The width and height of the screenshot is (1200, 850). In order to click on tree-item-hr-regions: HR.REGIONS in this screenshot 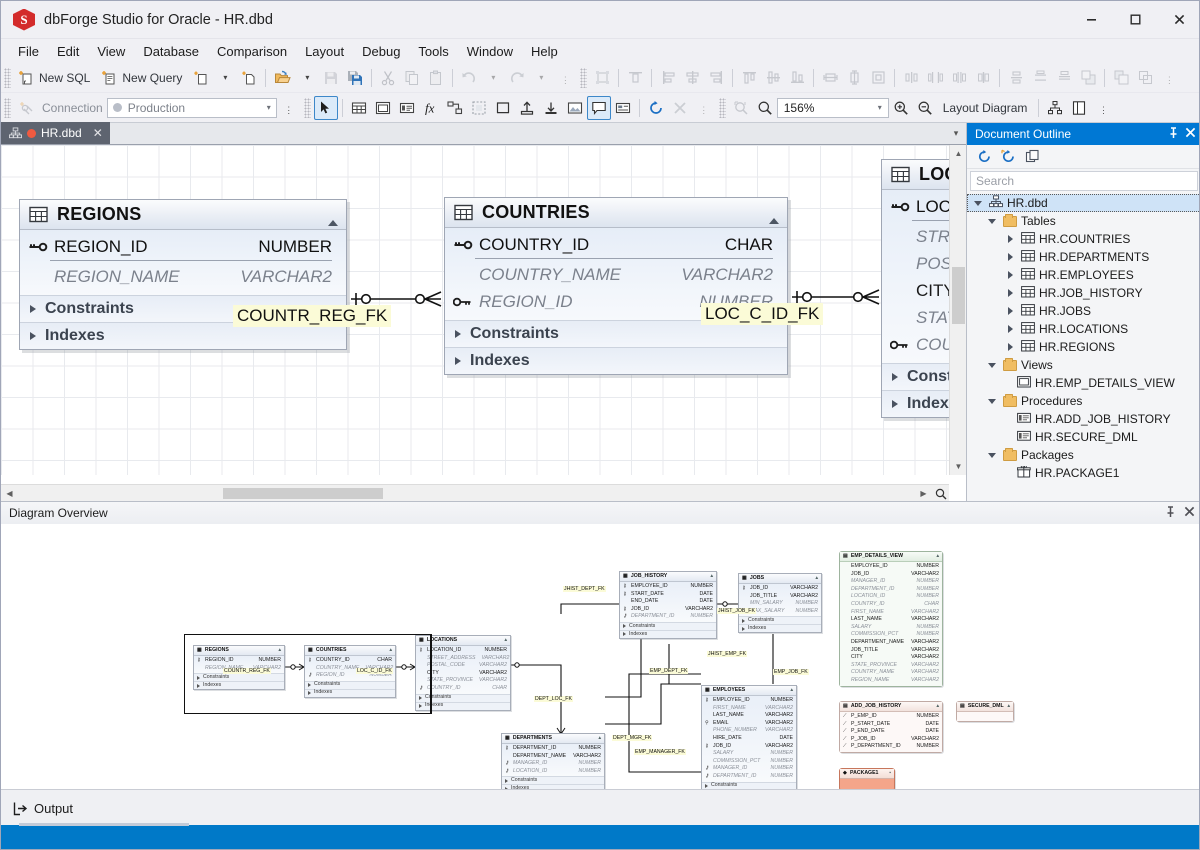, I will do `click(1083, 347)`.